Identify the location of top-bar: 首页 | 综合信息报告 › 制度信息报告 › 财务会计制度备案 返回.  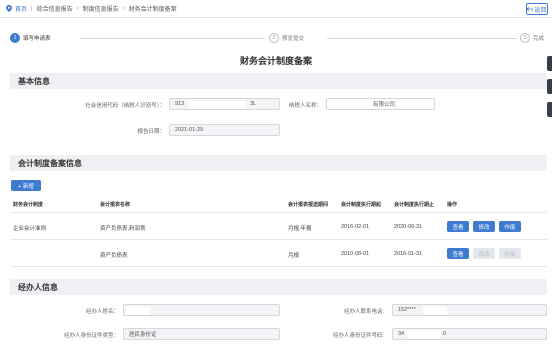
(276, 9).